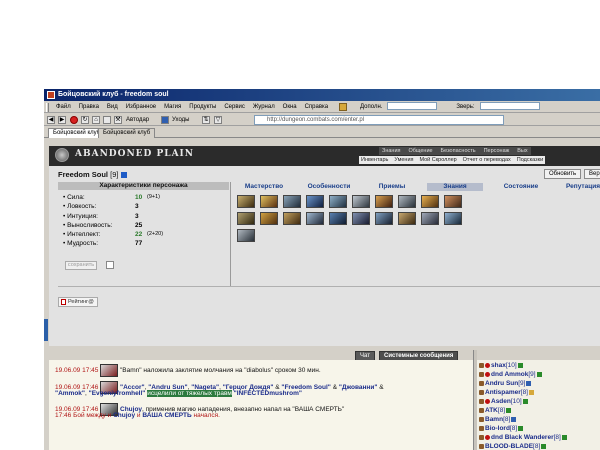 The image size is (600, 450). I want to click on home-icon: ⌂, so click(96, 120).